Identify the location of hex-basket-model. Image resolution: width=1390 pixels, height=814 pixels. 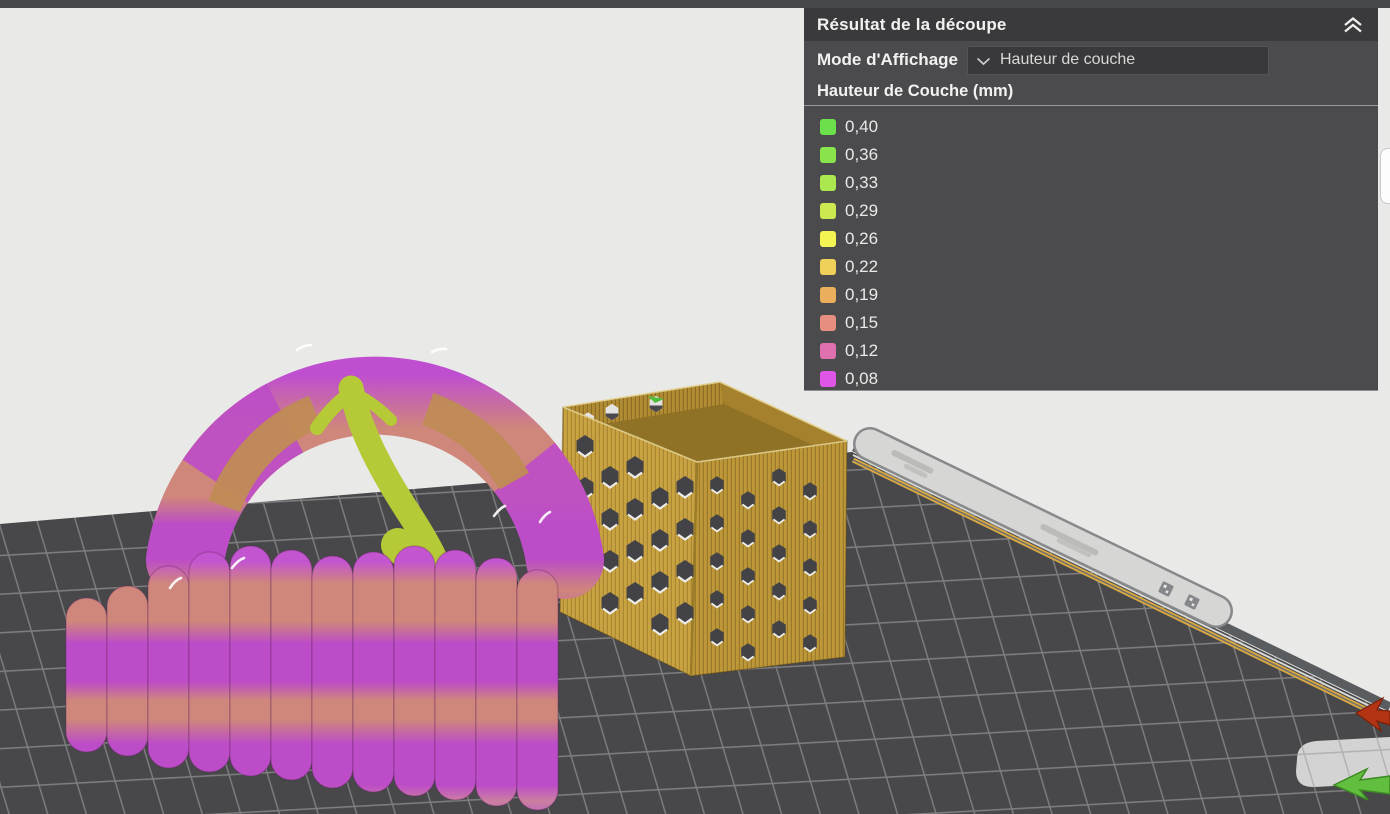
(703, 529).